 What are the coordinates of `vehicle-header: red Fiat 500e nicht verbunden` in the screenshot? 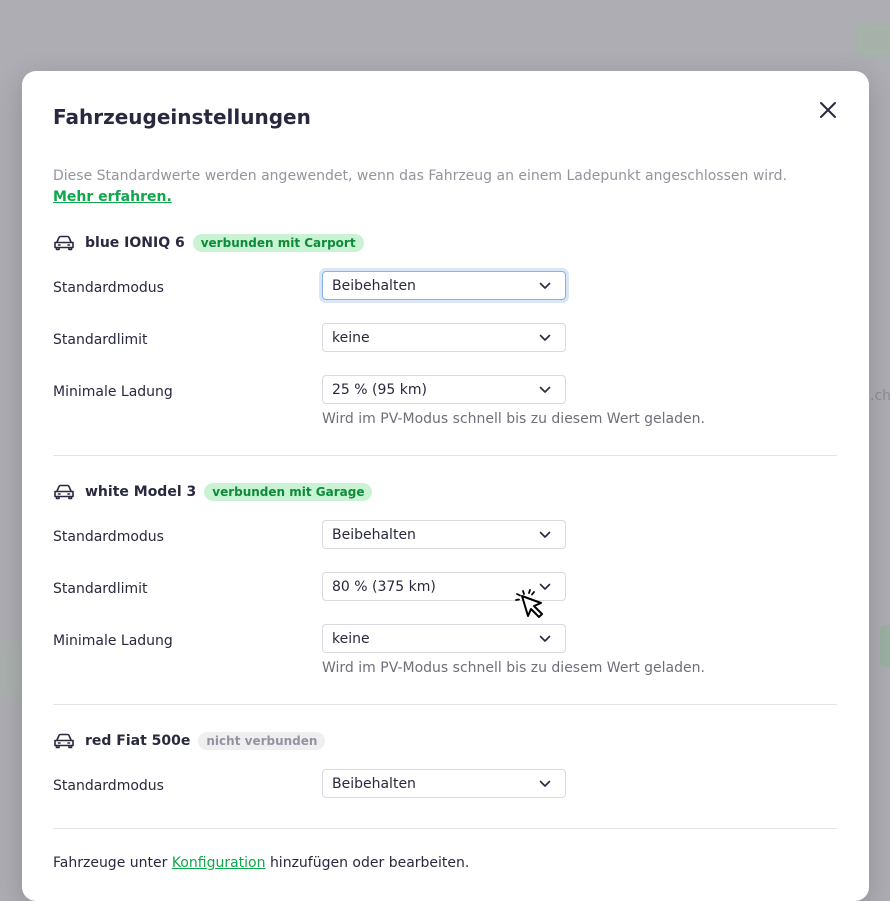 It's located at (189, 741).